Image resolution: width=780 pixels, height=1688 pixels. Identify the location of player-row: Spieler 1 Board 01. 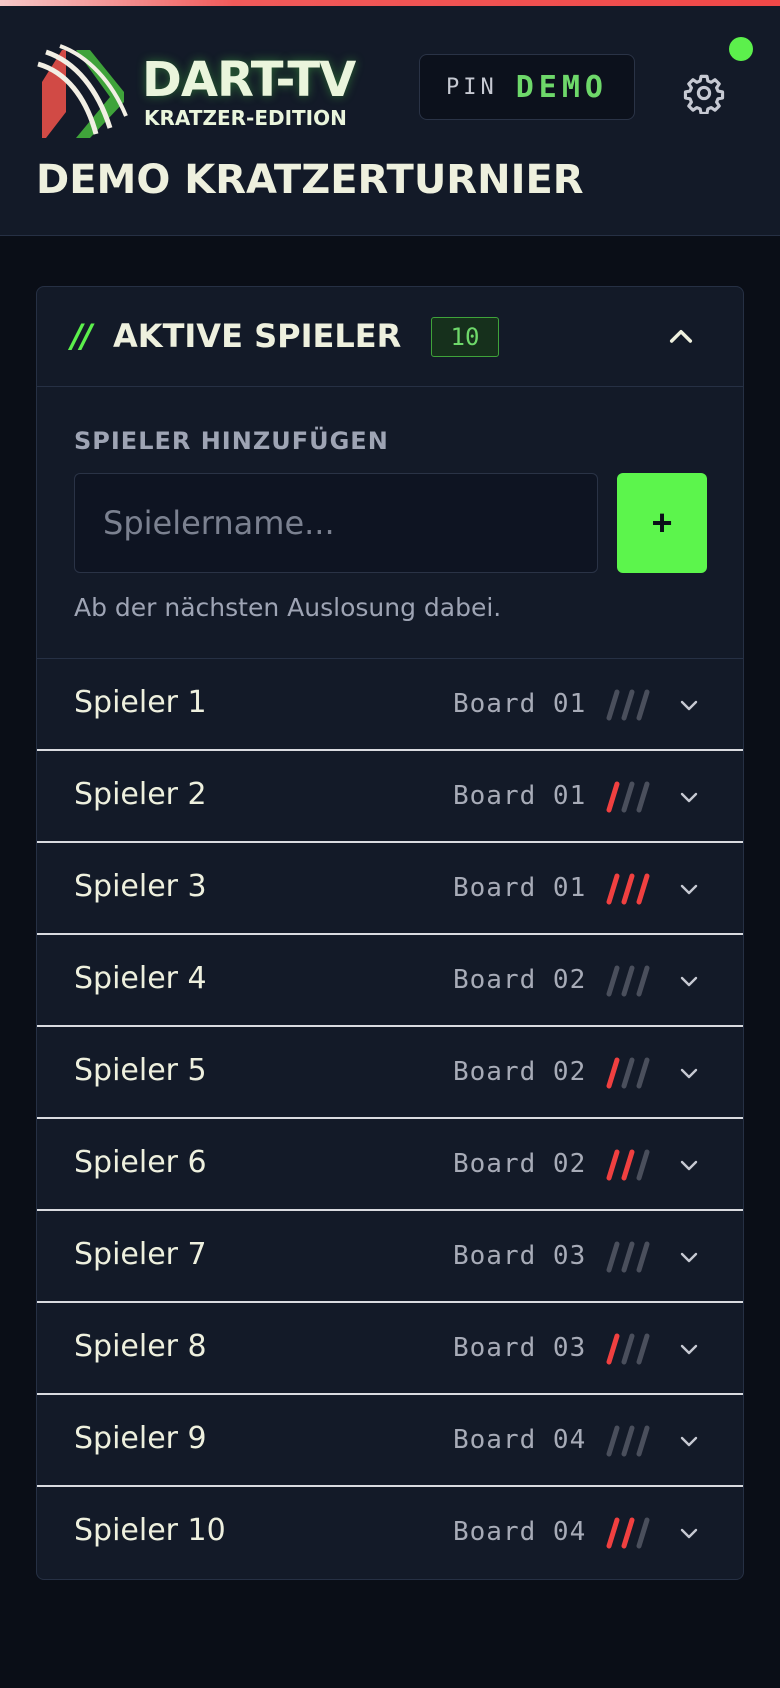
(390, 705).